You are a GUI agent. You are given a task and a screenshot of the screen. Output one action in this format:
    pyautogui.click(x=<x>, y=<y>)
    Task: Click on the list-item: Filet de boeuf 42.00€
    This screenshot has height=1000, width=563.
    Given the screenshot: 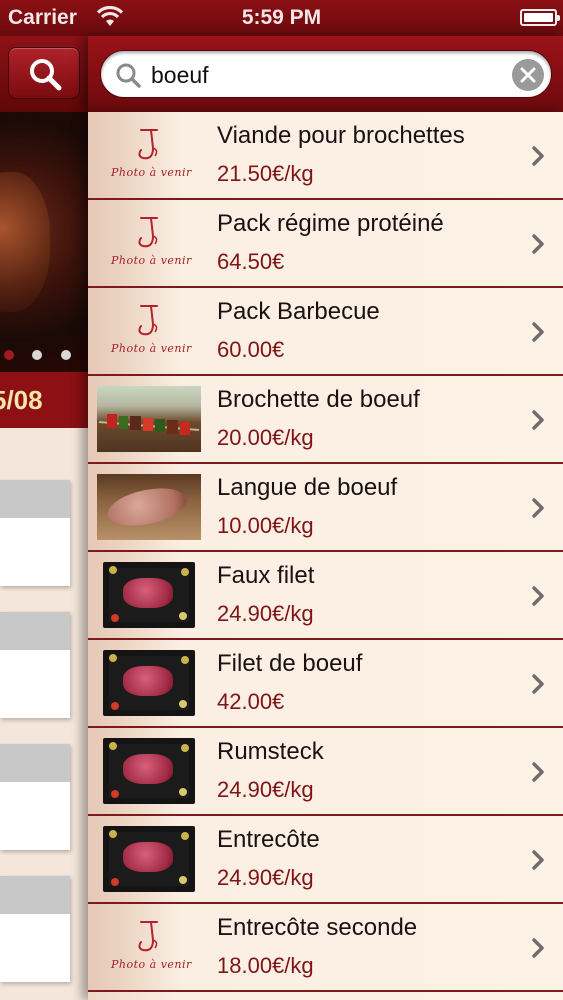 What is the action you would take?
    pyautogui.click(x=325, y=684)
    